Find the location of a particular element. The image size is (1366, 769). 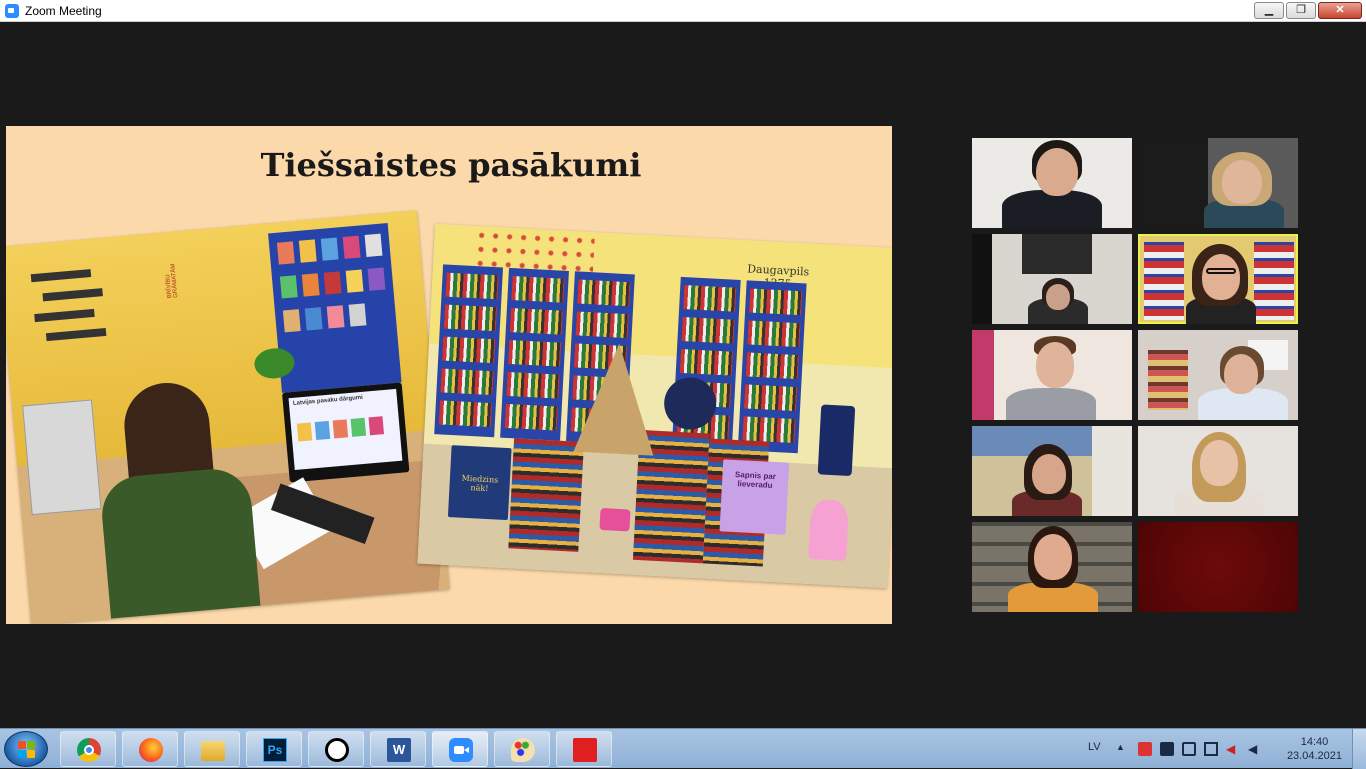

acrobat-icon is located at coordinates (585, 750).